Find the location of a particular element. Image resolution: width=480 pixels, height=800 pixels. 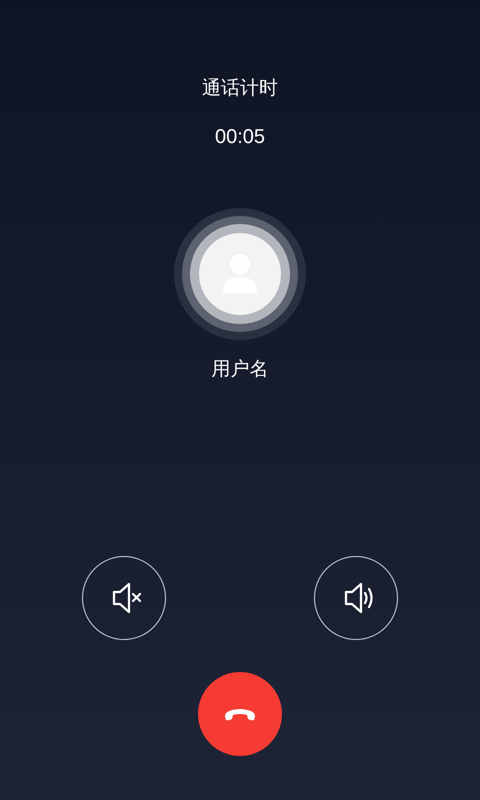

speaker-button is located at coordinates (356, 598).